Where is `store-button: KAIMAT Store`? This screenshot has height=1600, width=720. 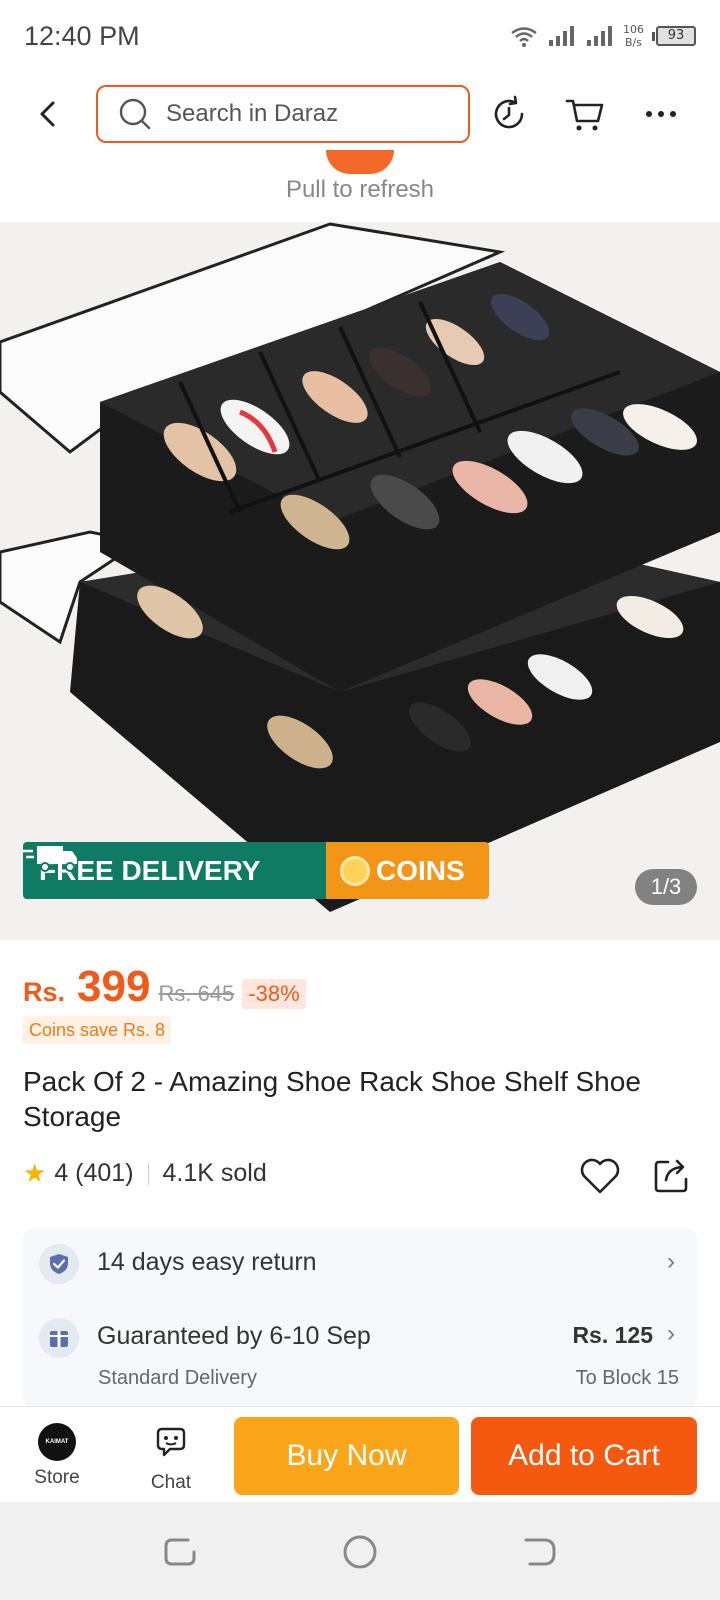
store-button: KAIMAT Store is located at coordinates (57, 1455).